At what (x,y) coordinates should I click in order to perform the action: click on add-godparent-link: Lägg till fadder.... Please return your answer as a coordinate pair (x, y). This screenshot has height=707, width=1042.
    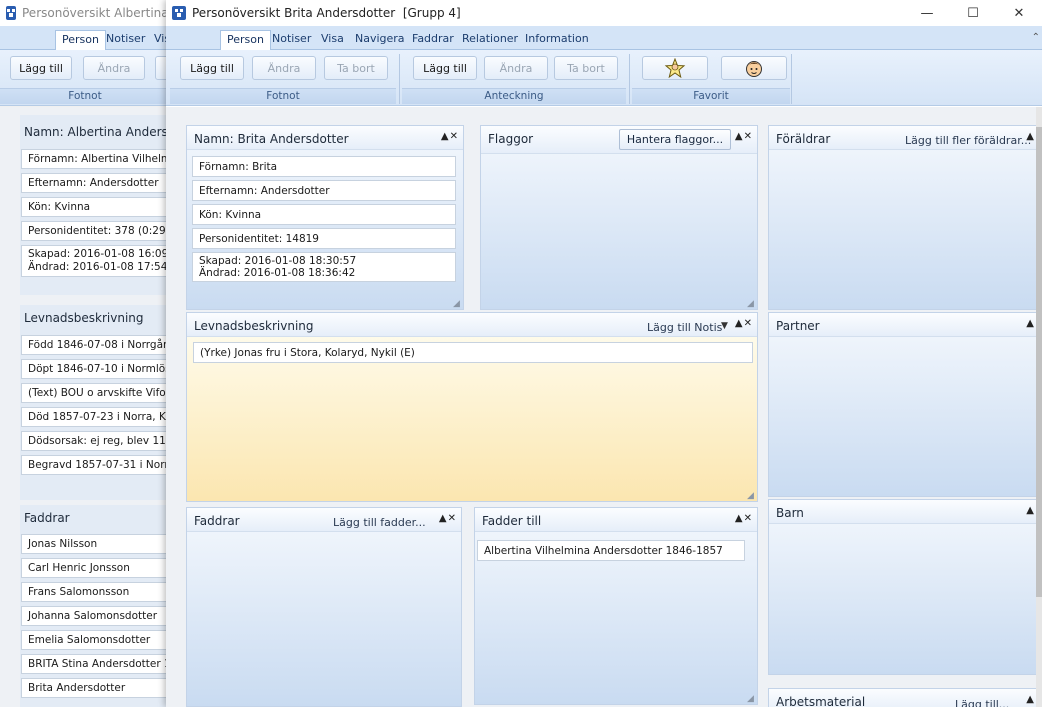
    Looking at the image, I should click on (379, 522).